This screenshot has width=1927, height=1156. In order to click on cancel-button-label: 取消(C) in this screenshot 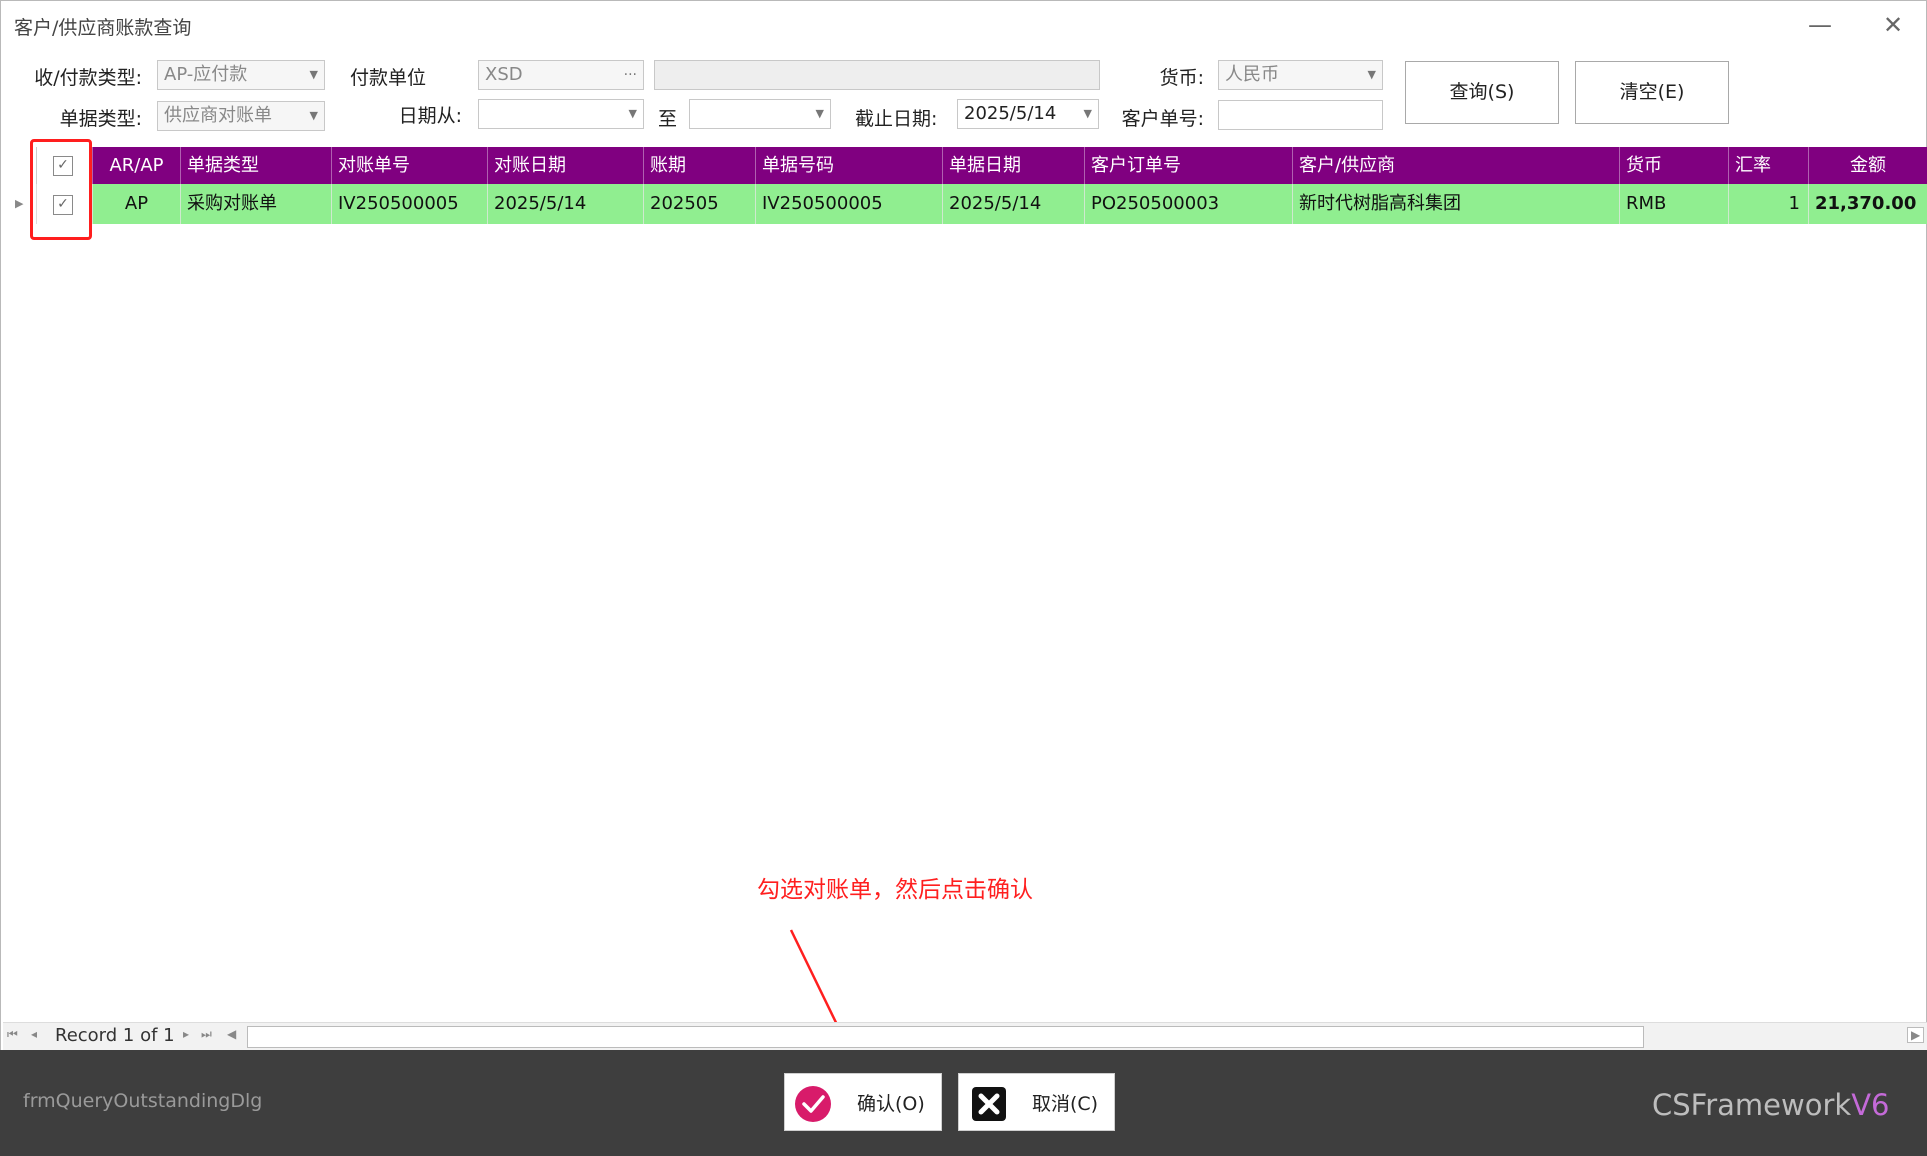, I will do `click(1065, 1104)`.